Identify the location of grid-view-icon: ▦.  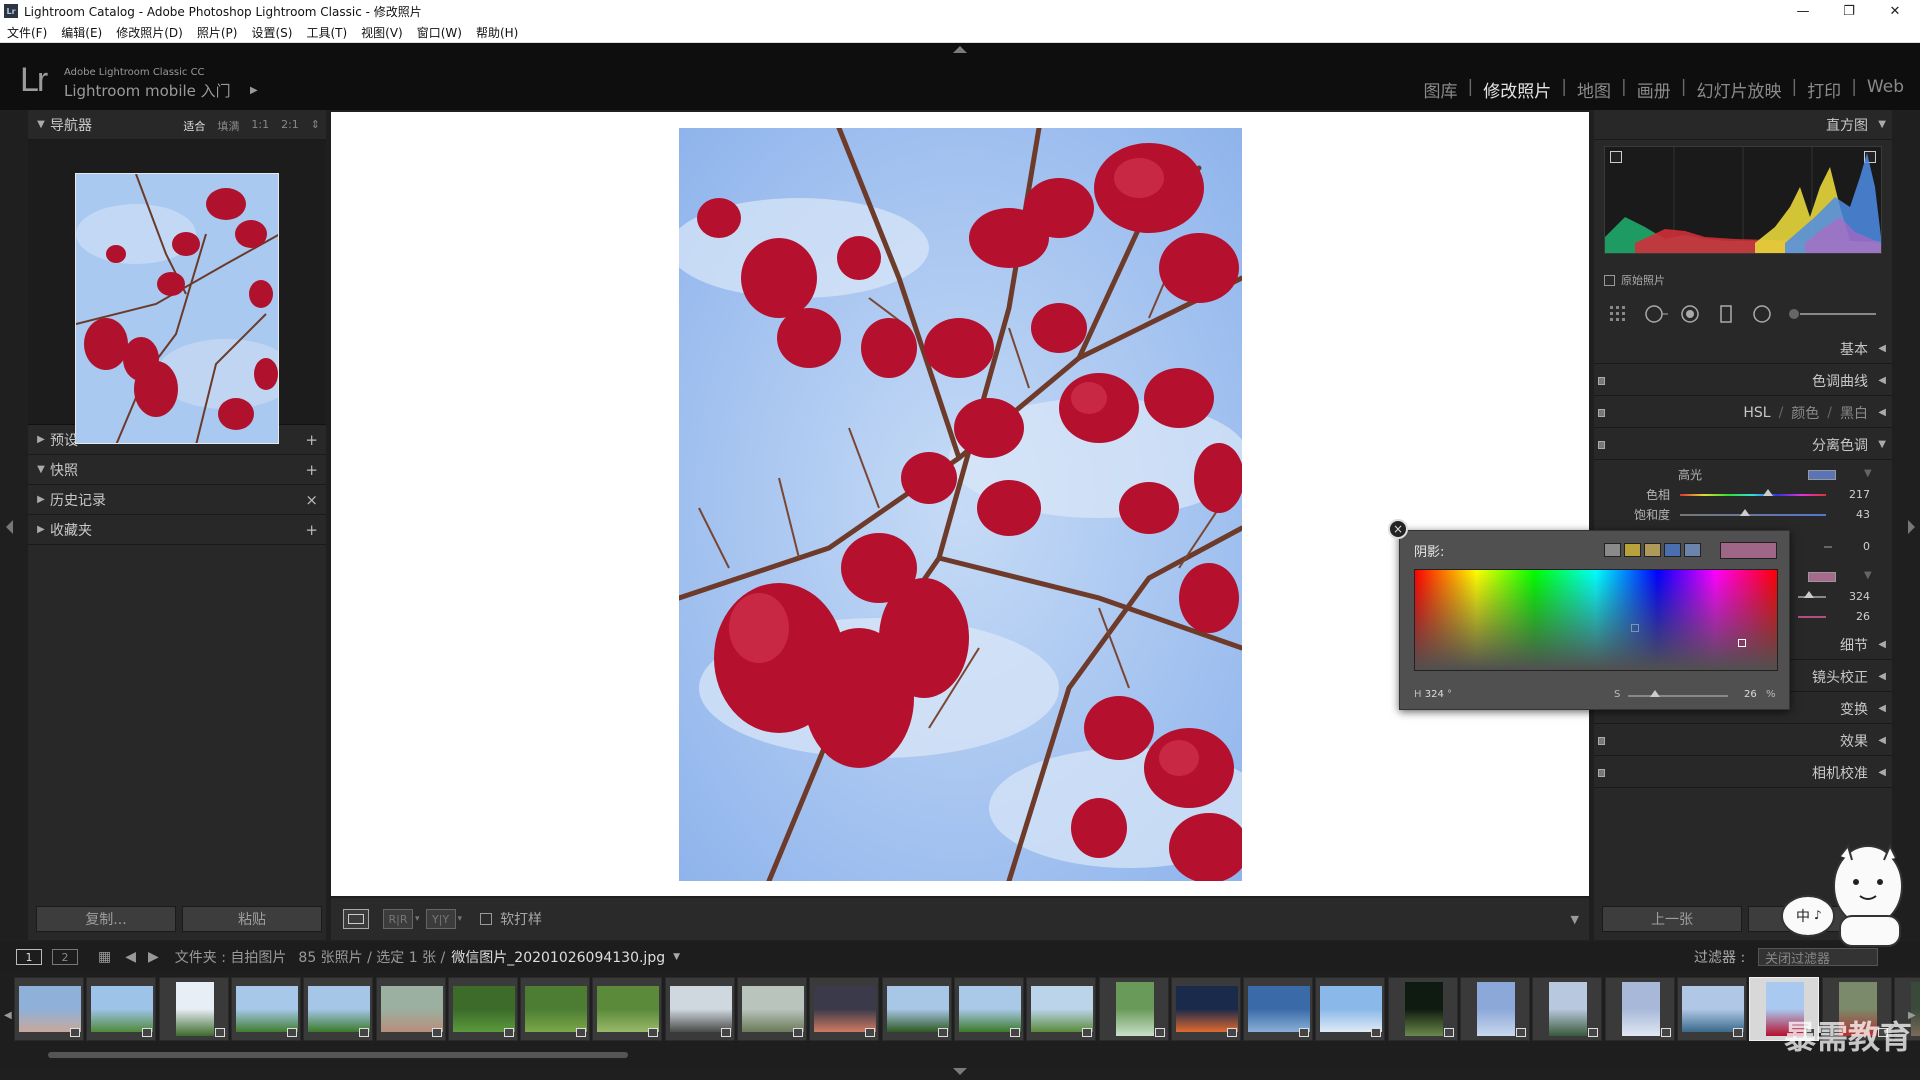
(104, 957).